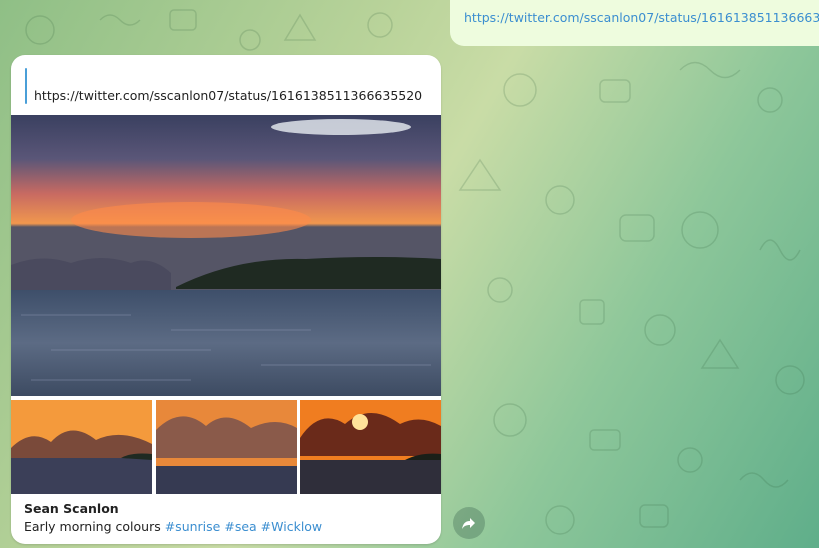  Describe the element at coordinates (94, 526) in the screenshot. I see `caption-text: Early morning colours` at that location.